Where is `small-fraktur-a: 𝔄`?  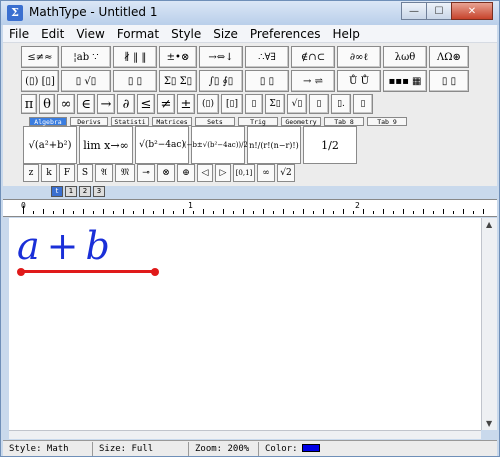 small-fraktur-a: 𝔄 is located at coordinates (104, 173).